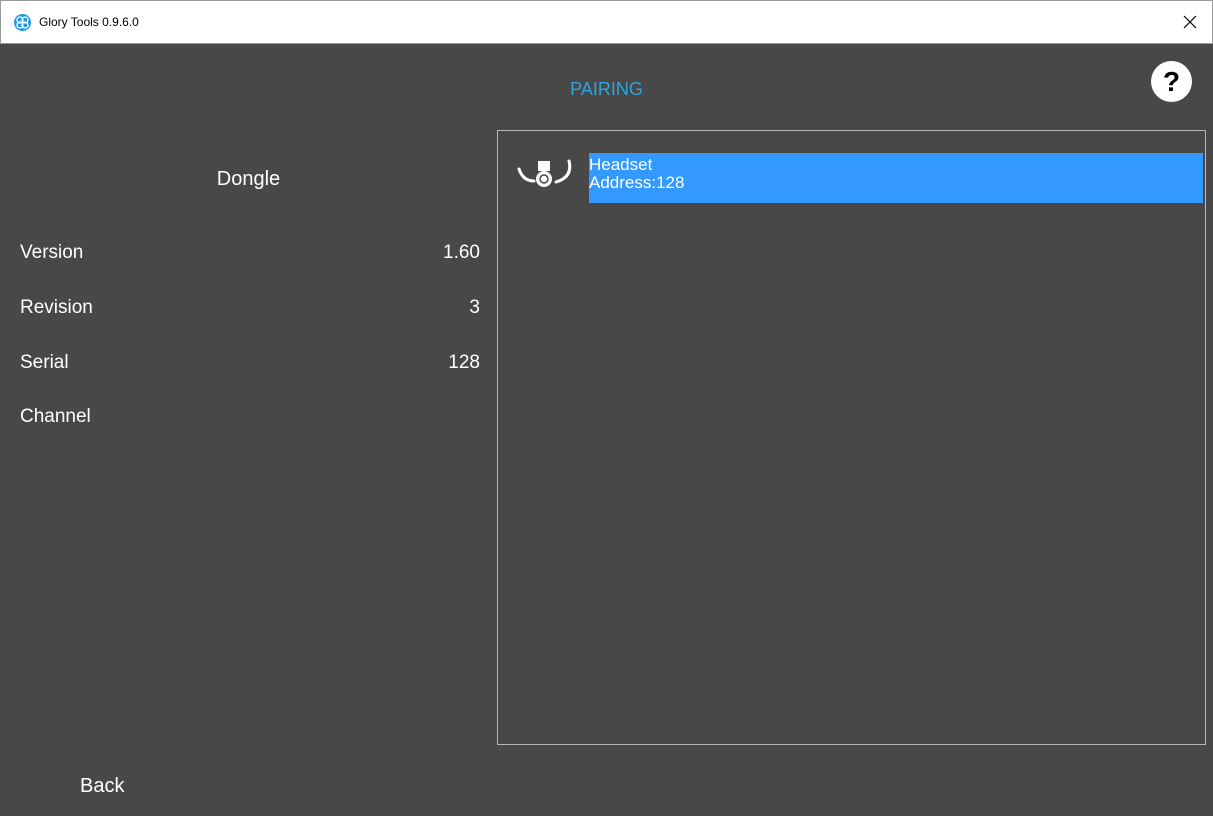  What do you see at coordinates (52, 252) in the screenshot?
I see `version-label: Version` at bounding box center [52, 252].